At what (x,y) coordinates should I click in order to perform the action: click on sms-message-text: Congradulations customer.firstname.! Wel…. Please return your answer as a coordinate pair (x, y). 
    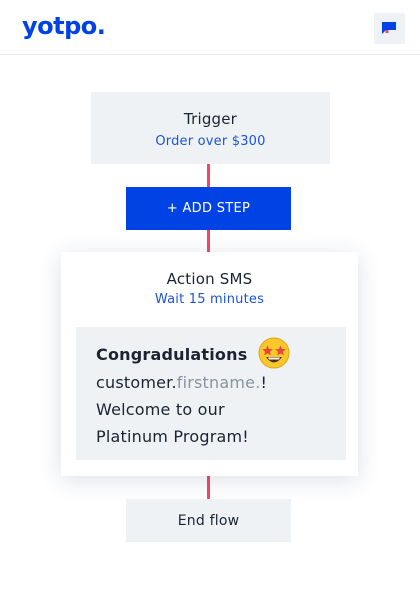
    Looking at the image, I should click on (193, 393).